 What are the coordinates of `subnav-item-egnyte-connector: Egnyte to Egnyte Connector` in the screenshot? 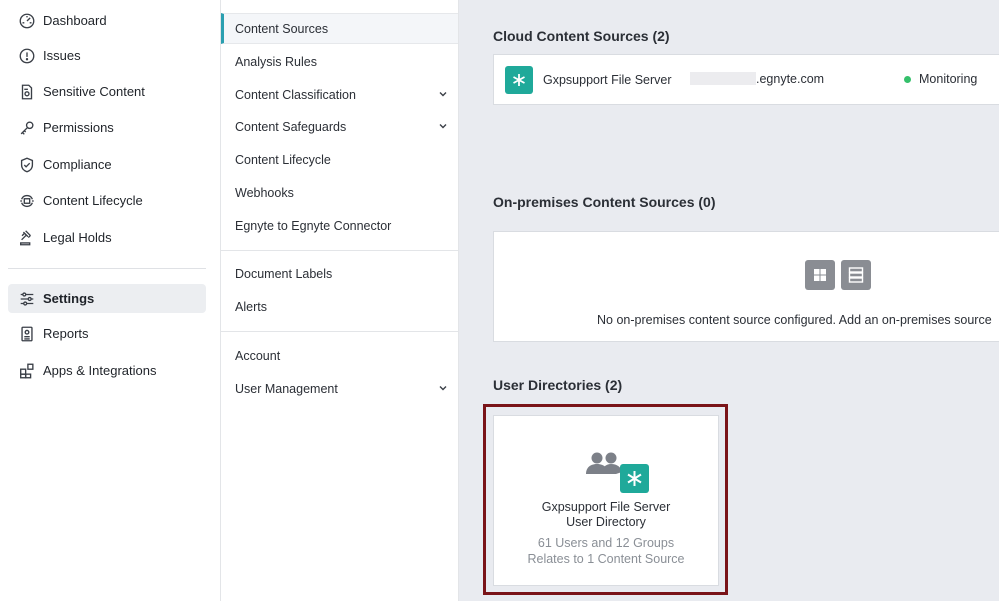 It's located at (339, 225).